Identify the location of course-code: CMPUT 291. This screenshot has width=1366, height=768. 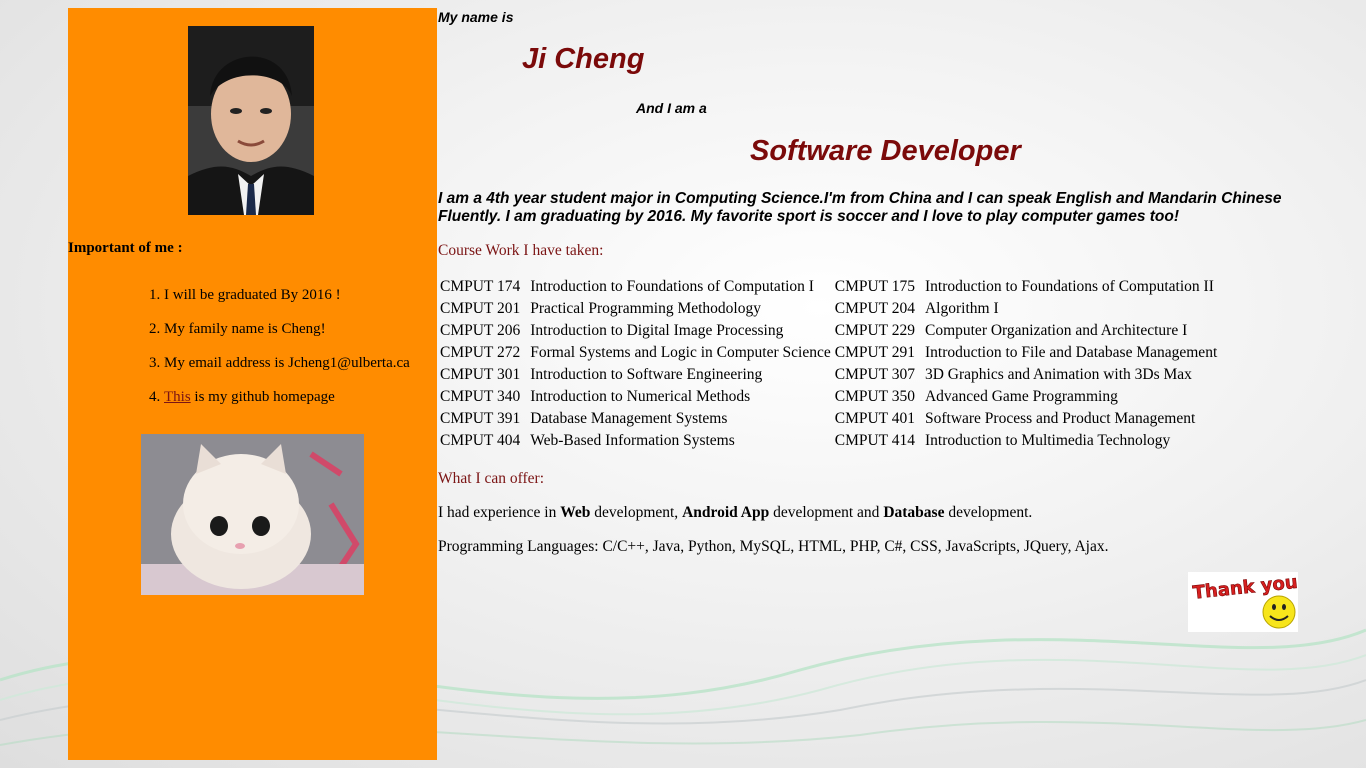
(874, 352).